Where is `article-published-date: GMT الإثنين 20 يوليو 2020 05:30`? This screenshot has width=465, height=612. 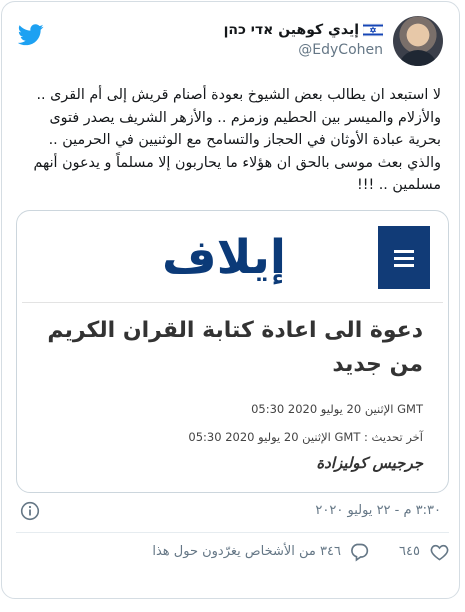 article-published-date: GMT الإثنين 20 يوليو 2020 05:30 is located at coordinates (337, 409).